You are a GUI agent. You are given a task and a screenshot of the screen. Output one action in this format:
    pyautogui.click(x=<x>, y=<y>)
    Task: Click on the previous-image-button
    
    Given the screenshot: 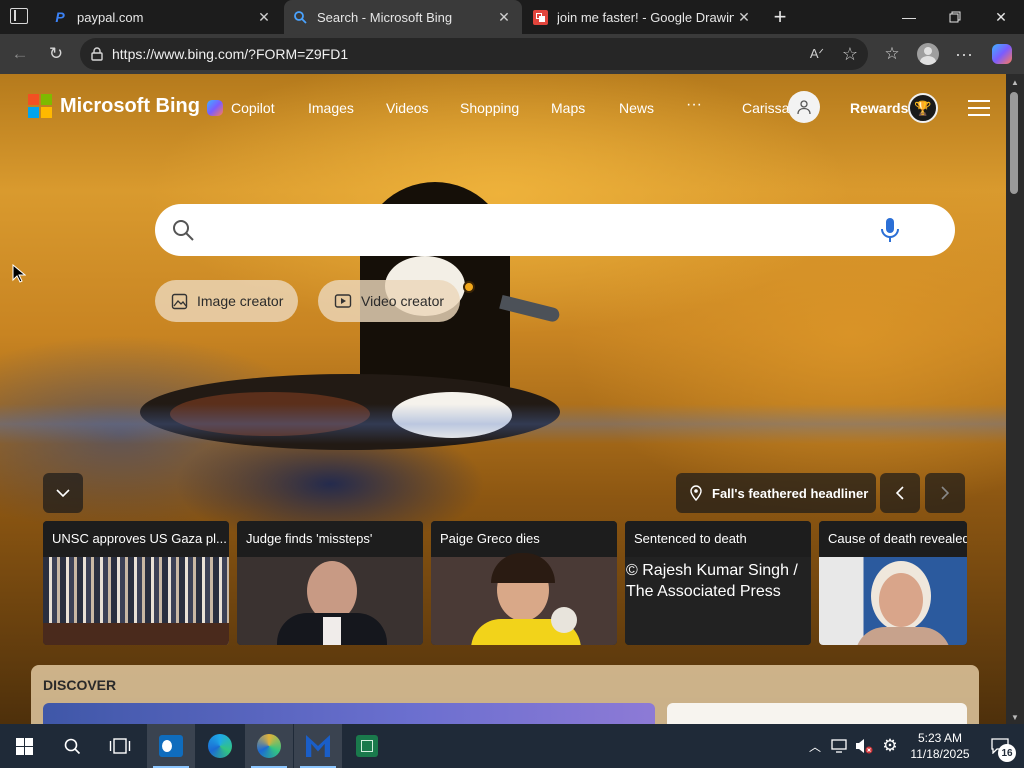 What is the action you would take?
    pyautogui.click(x=900, y=493)
    